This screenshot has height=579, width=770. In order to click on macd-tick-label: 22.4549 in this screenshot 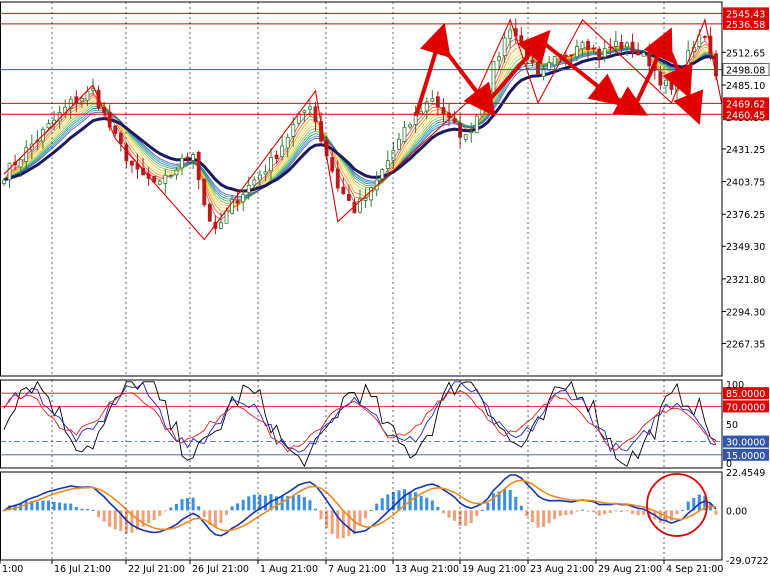, I will do `click(745, 473)`.